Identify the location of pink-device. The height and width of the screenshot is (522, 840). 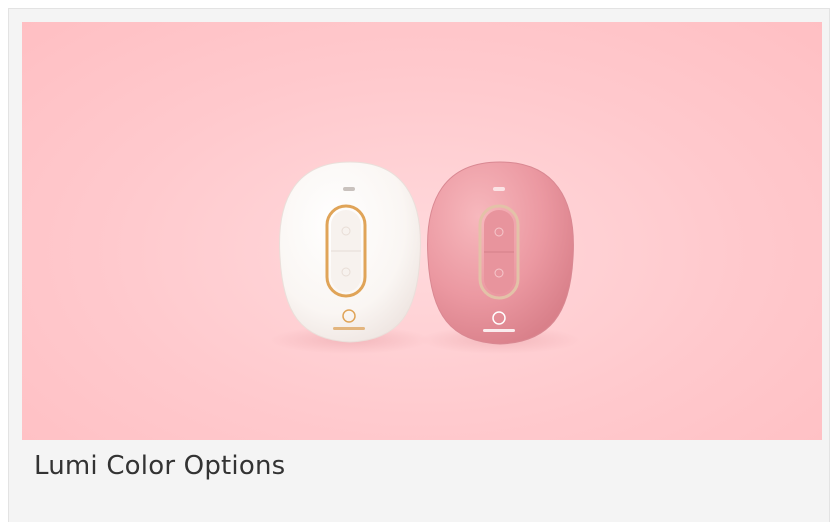
(500, 253).